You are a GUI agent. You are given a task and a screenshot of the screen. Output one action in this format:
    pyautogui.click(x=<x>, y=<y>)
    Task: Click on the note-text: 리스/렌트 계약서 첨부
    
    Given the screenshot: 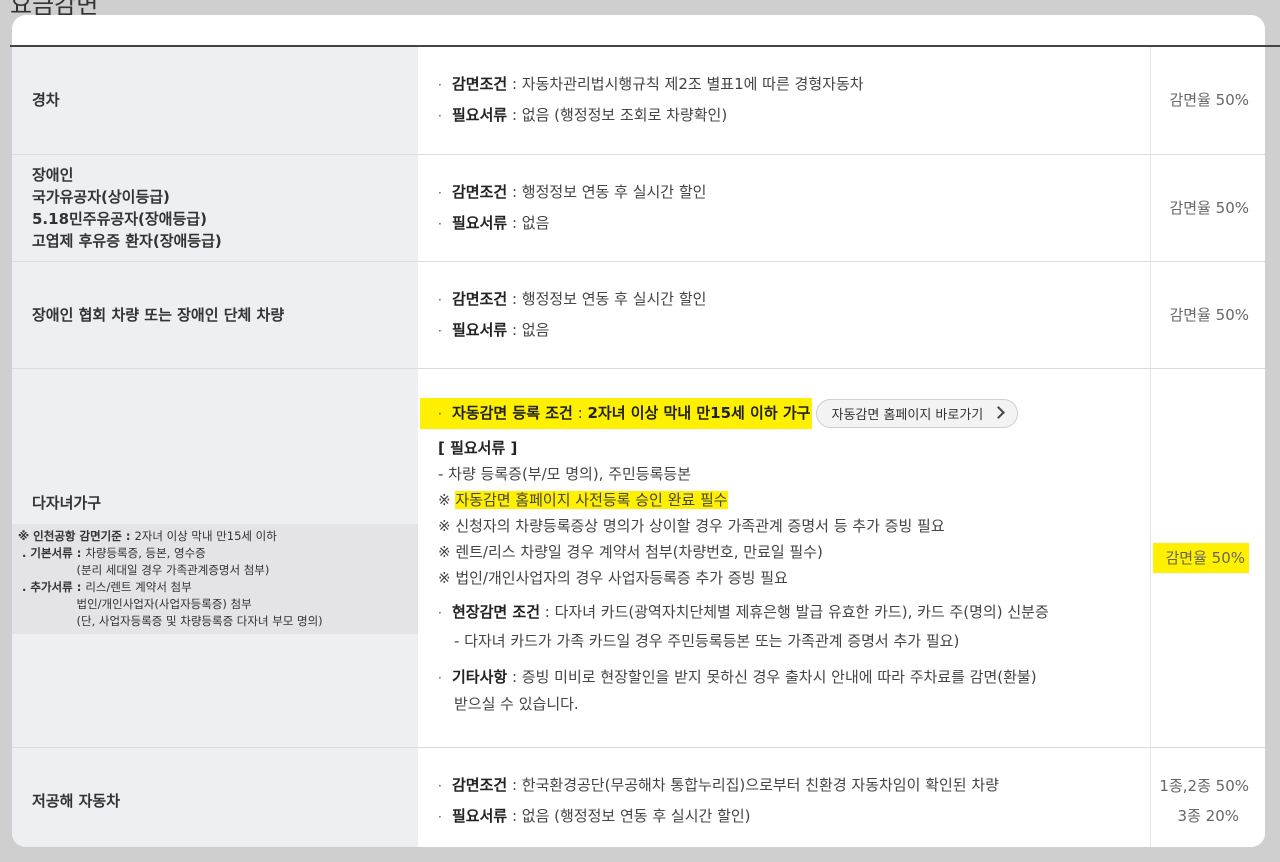 What is the action you would take?
    pyautogui.click(x=138, y=586)
    